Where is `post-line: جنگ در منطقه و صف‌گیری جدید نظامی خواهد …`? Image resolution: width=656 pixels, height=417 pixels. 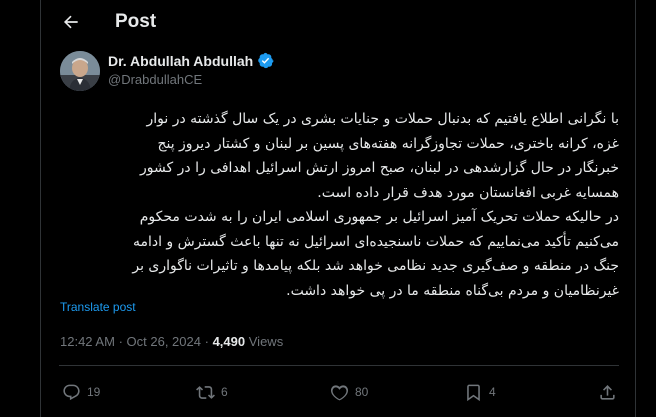
post-line: جنگ در منطقه و صف‌گیری جدید نظامی خواهد … is located at coordinates (375, 266).